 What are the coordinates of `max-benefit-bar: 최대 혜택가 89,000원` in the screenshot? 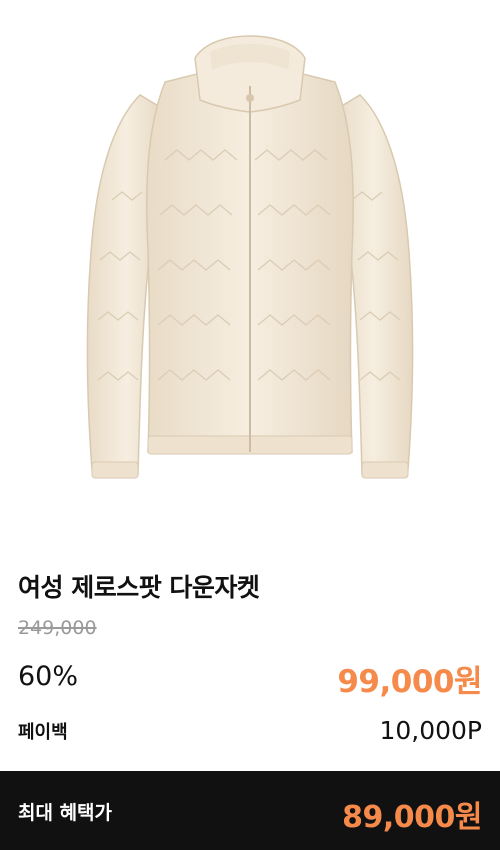 It's located at (250, 810).